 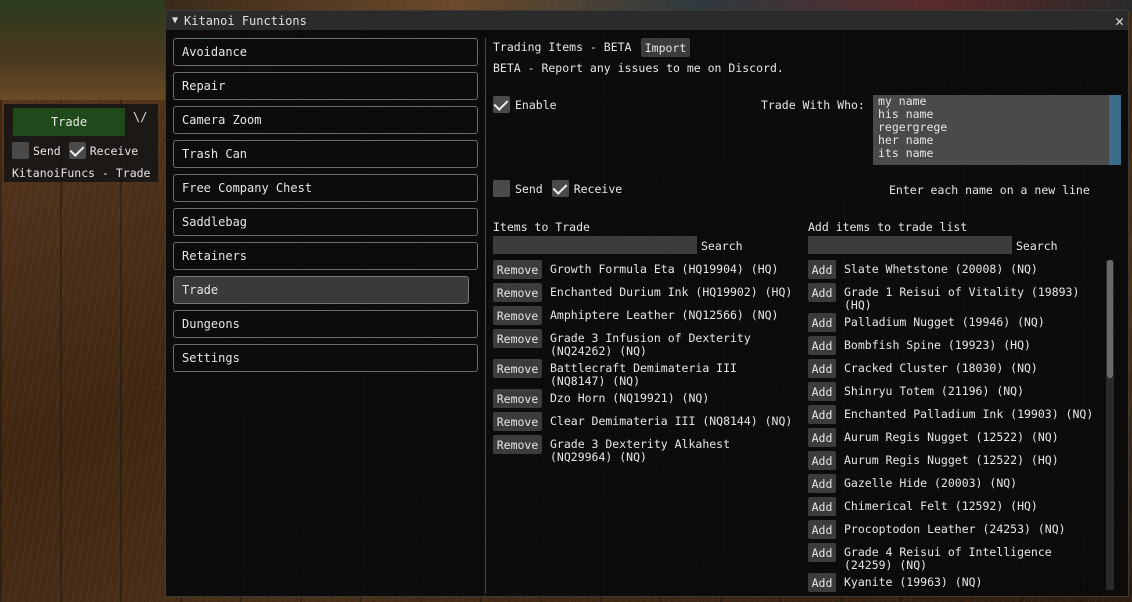 What do you see at coordinates (722, 246) in the screenshot?
I see `items-search-label: Search` at bounding box center [722, 246].